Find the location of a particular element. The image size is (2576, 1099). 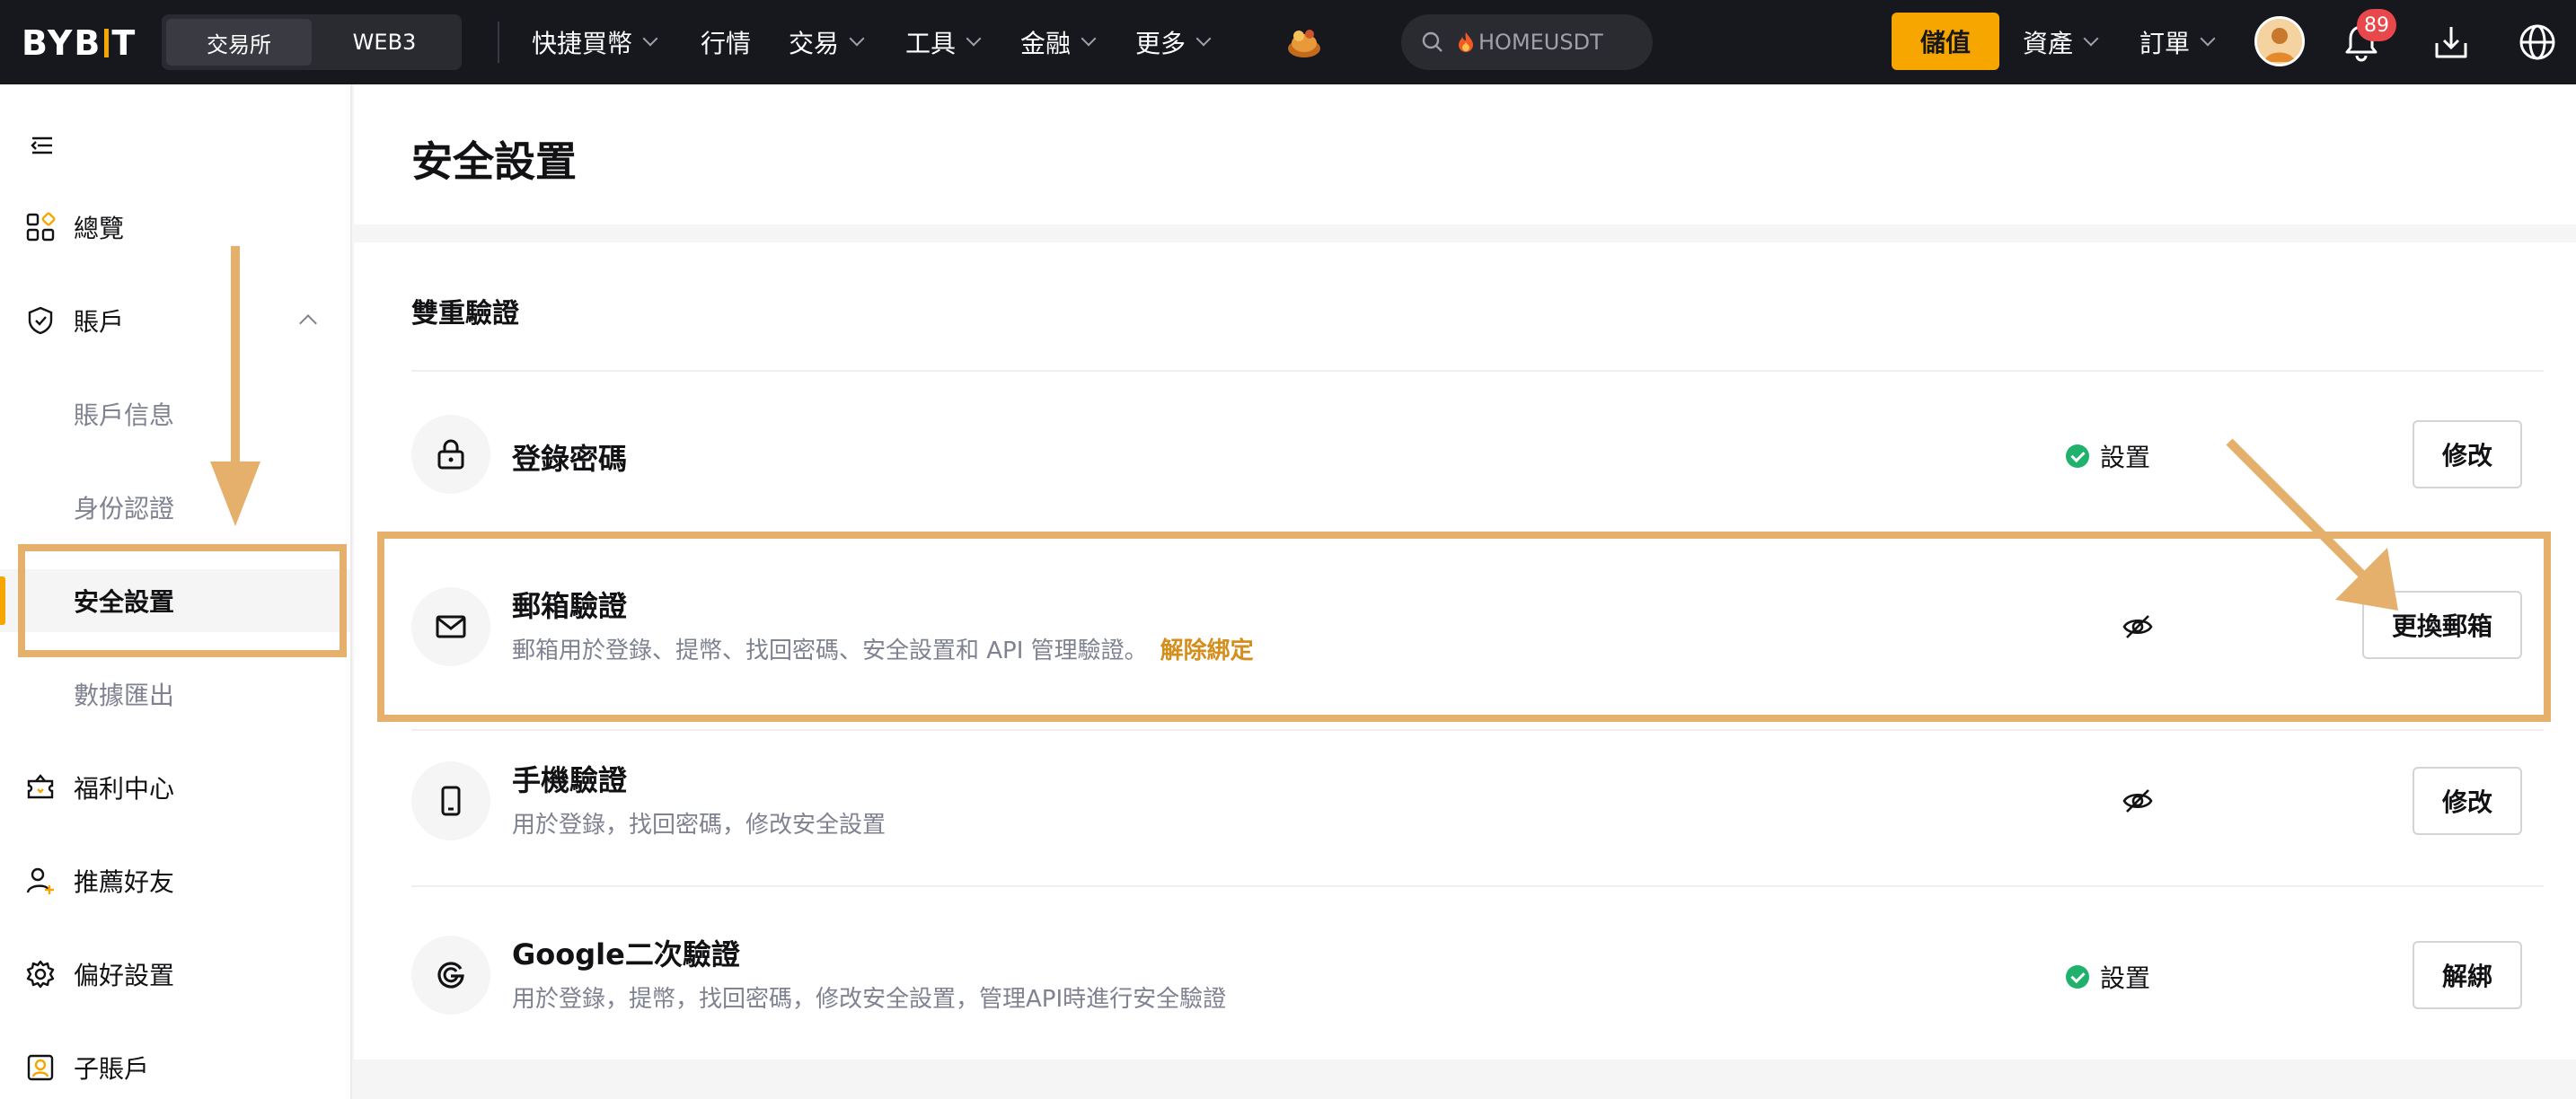

promo-icon is located at coordinates (1304, 41).